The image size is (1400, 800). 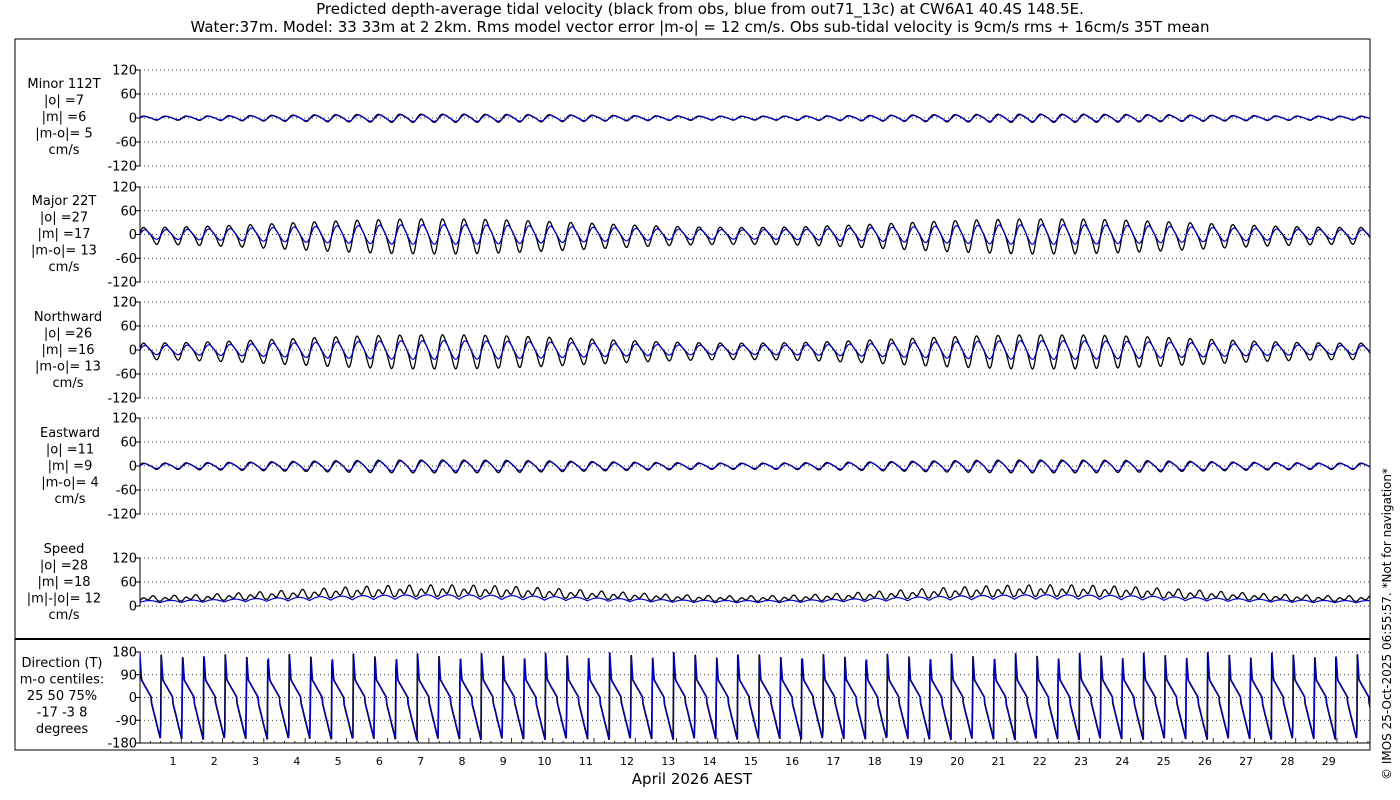 What do you see at coordinates (833, 761) in the screenshot?
I see `xtick-label: 17` at bounding box center [833, 761].